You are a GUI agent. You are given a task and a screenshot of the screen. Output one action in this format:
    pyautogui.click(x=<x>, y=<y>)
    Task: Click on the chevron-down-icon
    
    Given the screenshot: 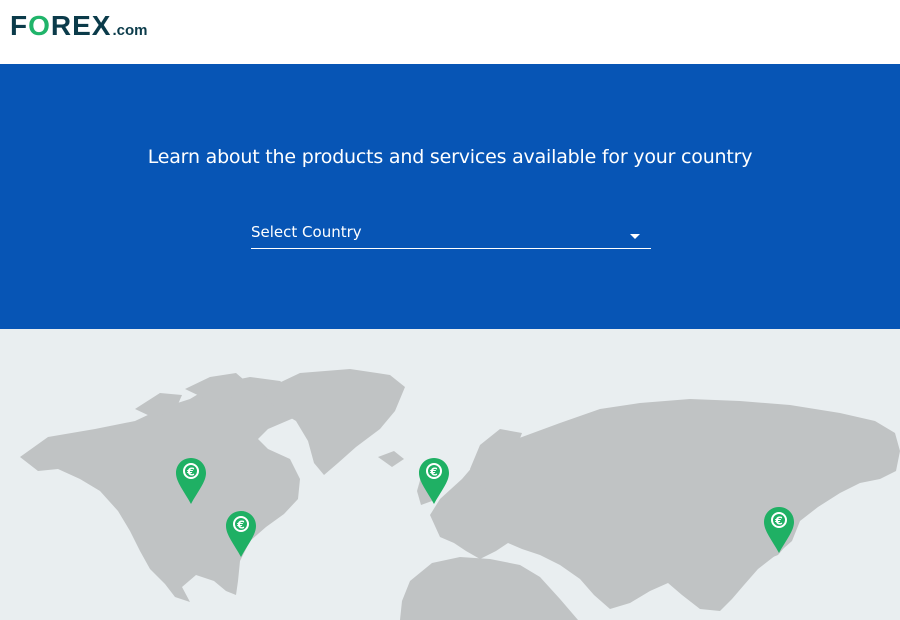 What is the action you would take?
    pyautogui.click(x=635, y=236)
    